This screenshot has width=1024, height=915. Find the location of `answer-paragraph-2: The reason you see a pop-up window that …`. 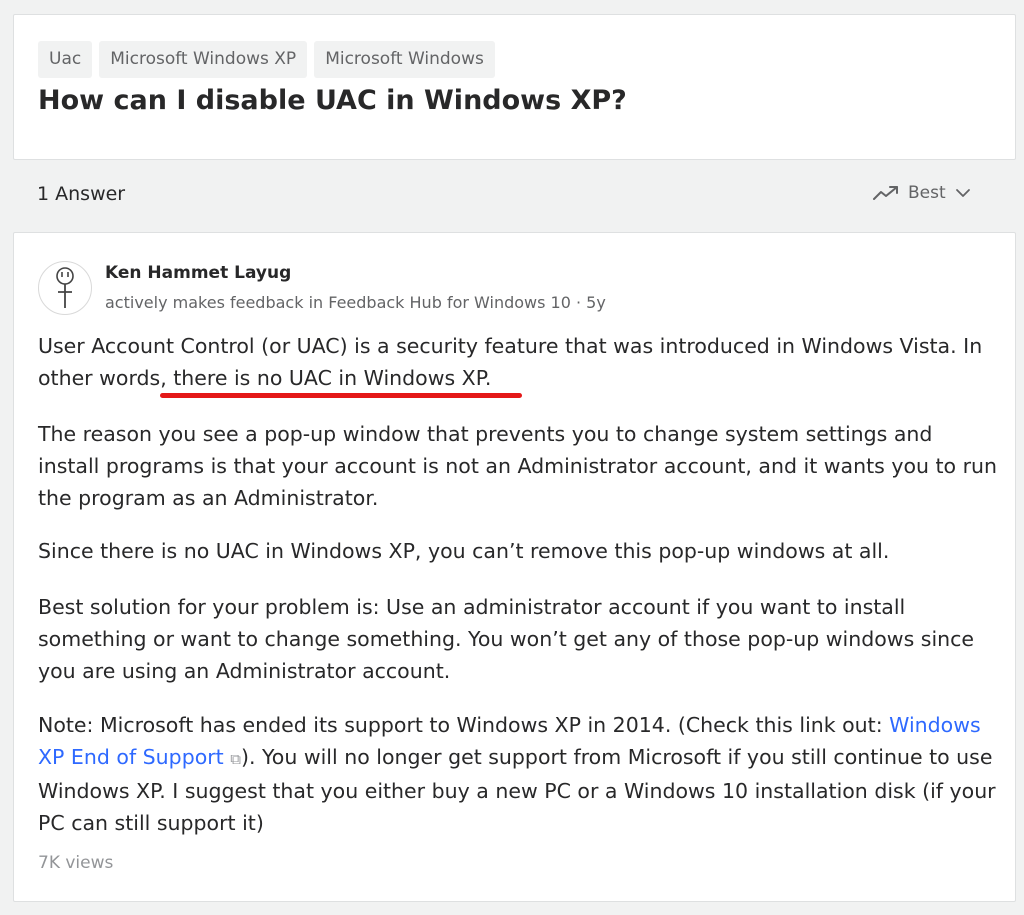

answer-paragraph-2: The reason you see a pop-up window that … is located at coordinates (518, 466).